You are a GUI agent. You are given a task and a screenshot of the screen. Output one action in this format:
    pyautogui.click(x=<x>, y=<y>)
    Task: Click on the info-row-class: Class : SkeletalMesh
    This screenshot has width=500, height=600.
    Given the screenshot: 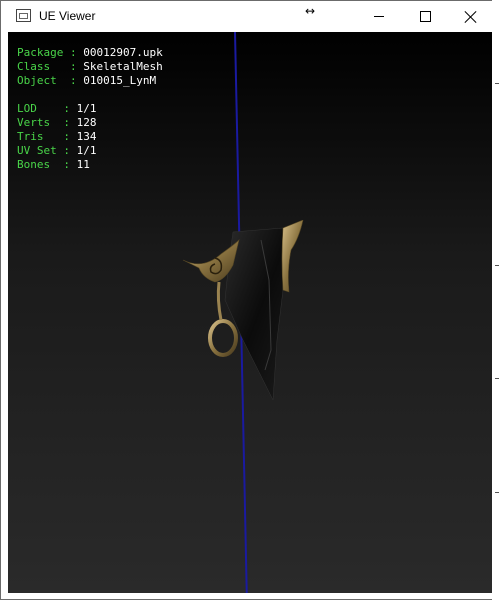 What is the action you would take?
    pyautogui.click(x=90, y=66)
    